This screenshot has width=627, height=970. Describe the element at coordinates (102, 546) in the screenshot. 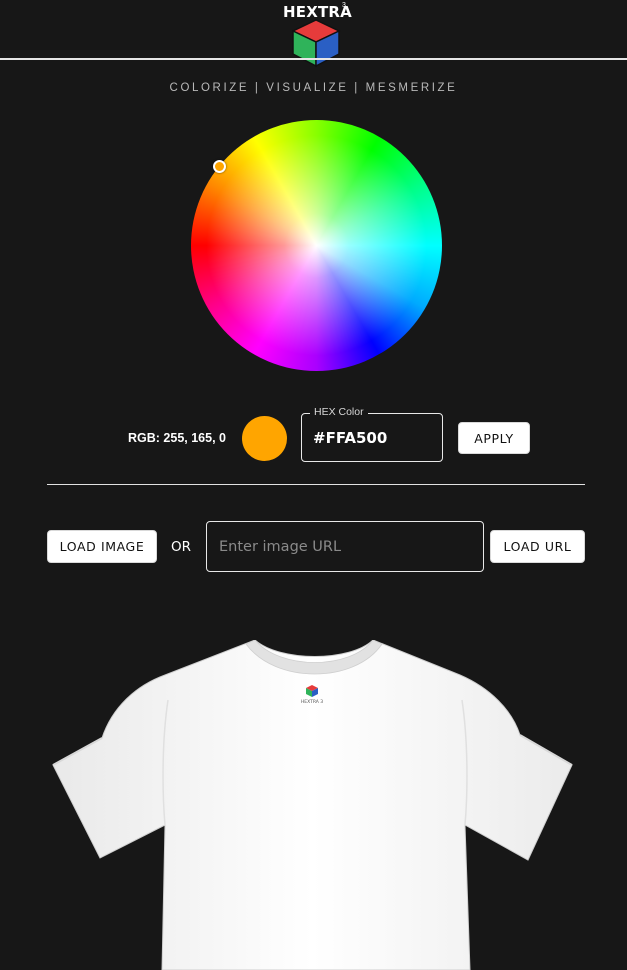

I see `load-image-button: LOAD IMAGE` at that location.